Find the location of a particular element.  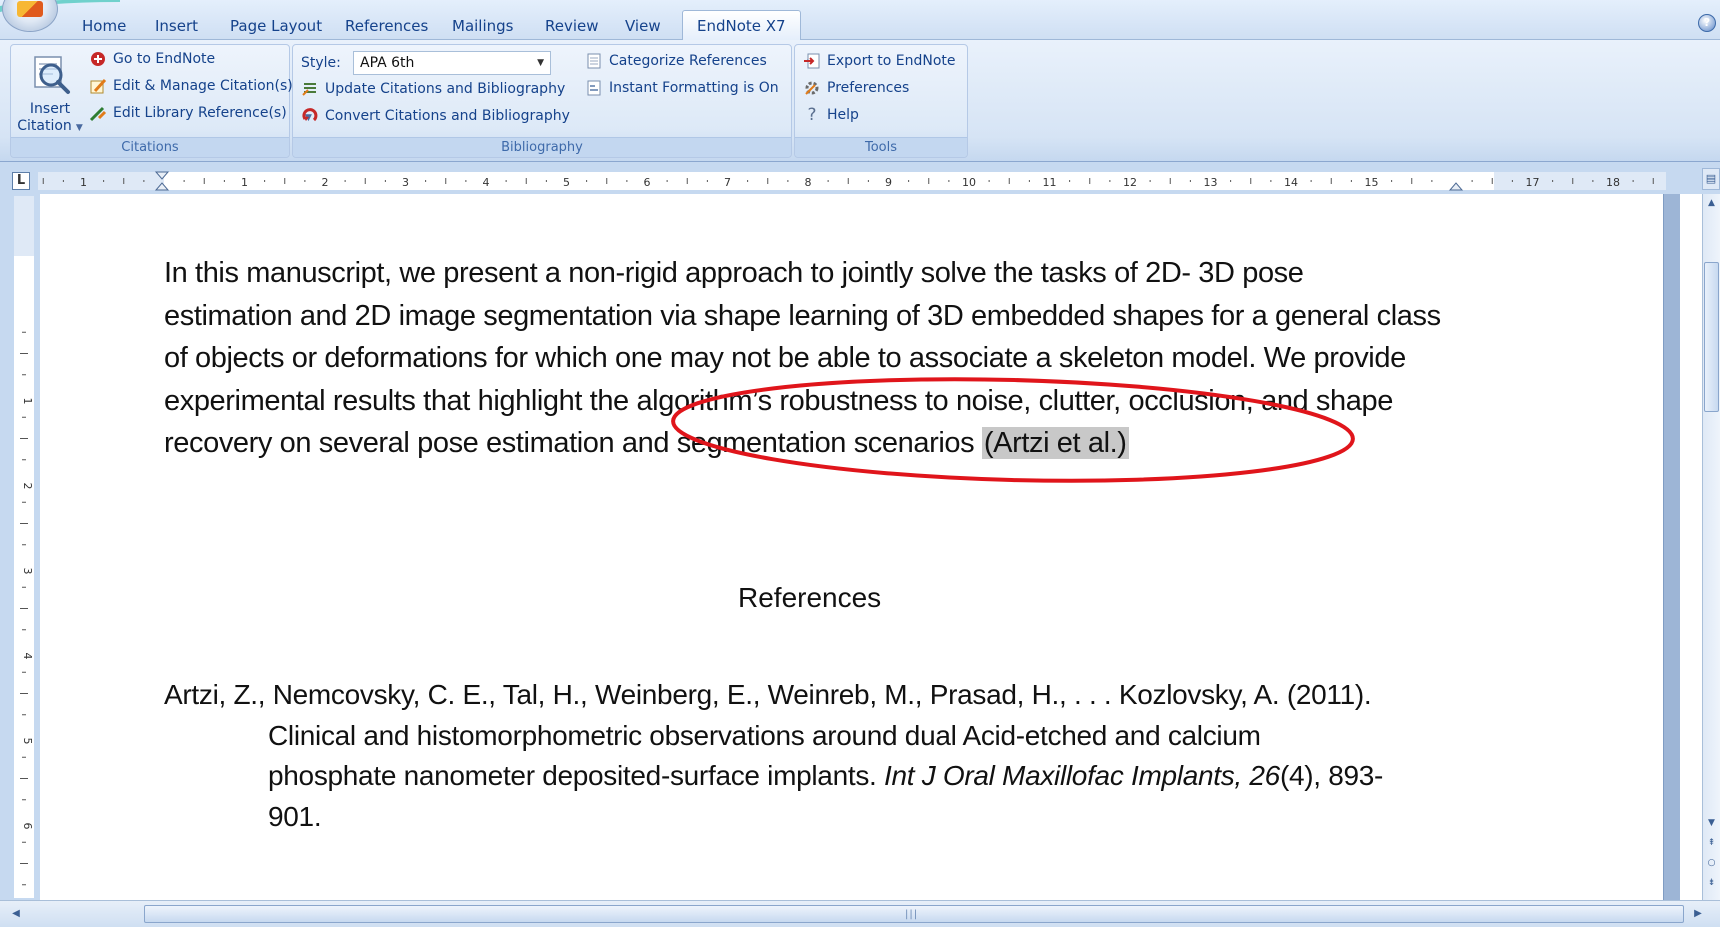

tab-page-layout: Page Layout is located at coordinates (276, 26).